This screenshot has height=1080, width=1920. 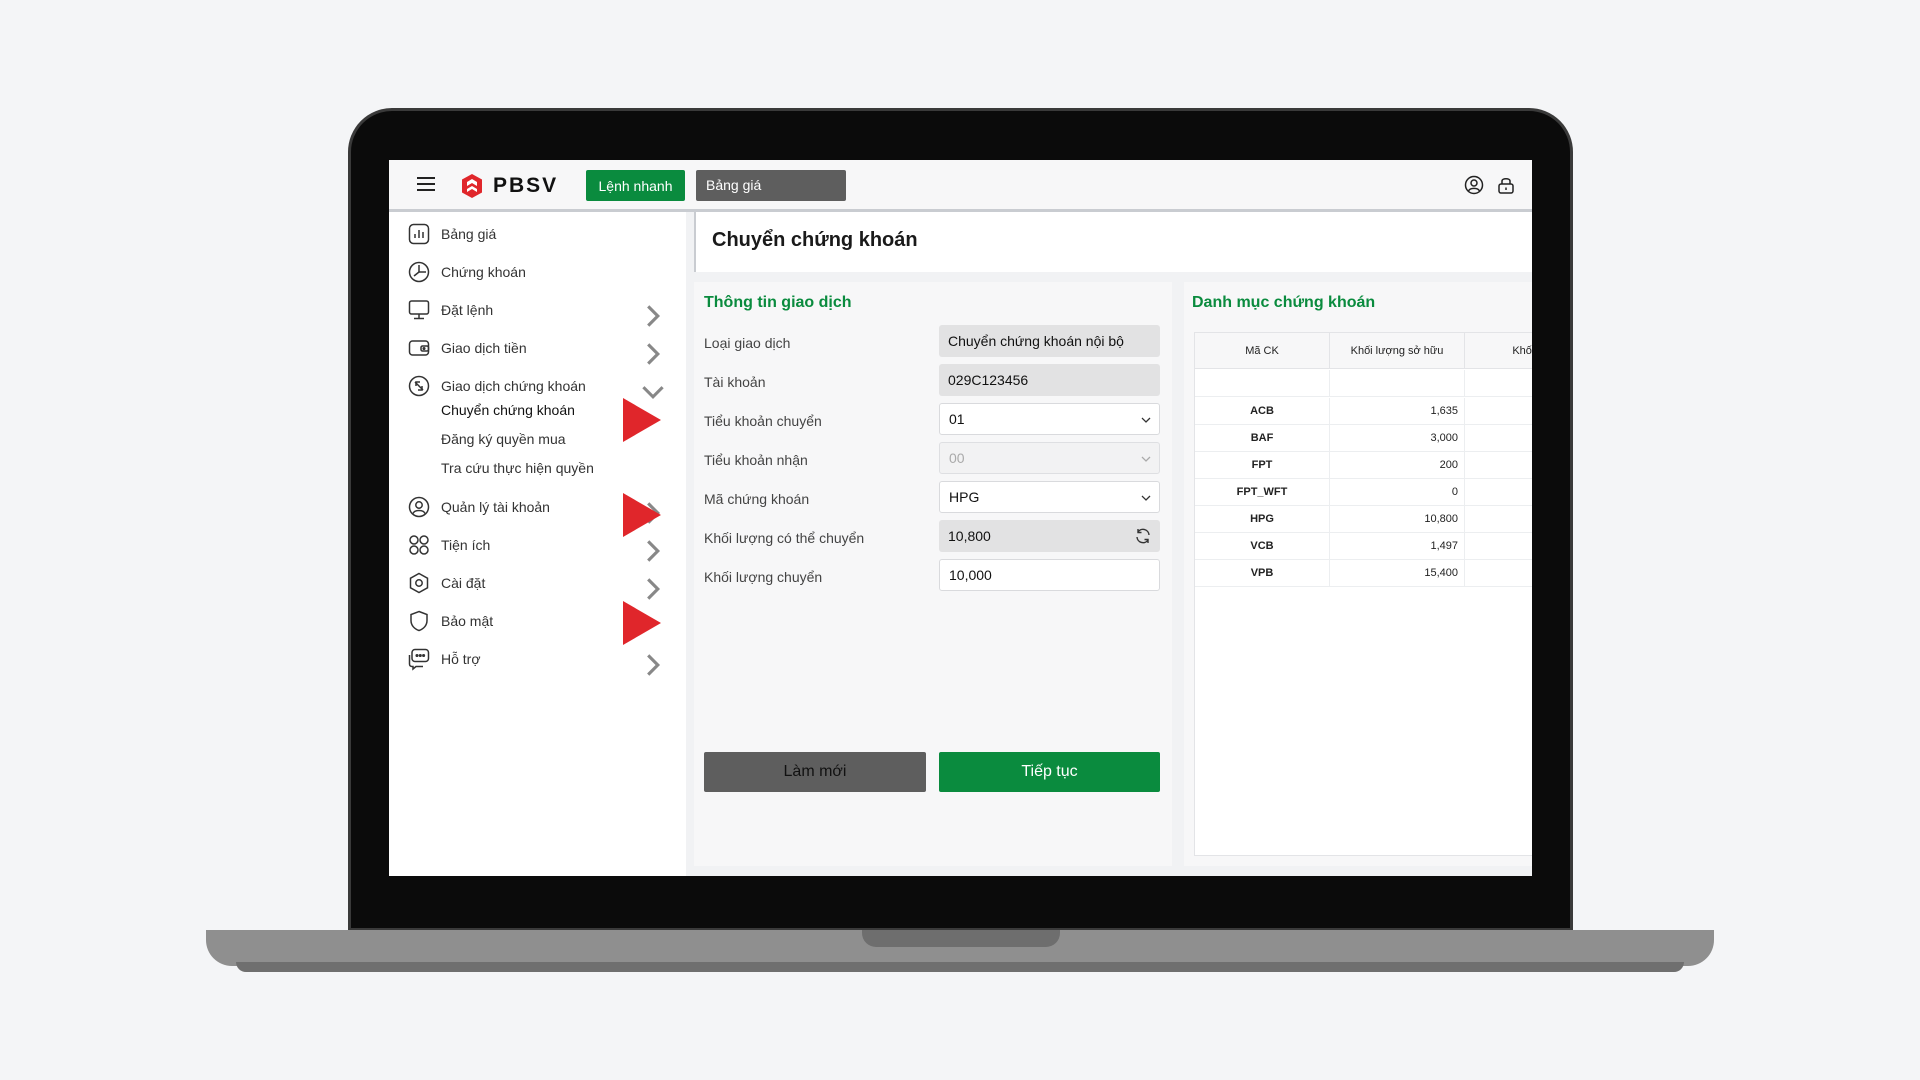 I want to click on symbol-cell: HPG, so click(x=1262, y=519).